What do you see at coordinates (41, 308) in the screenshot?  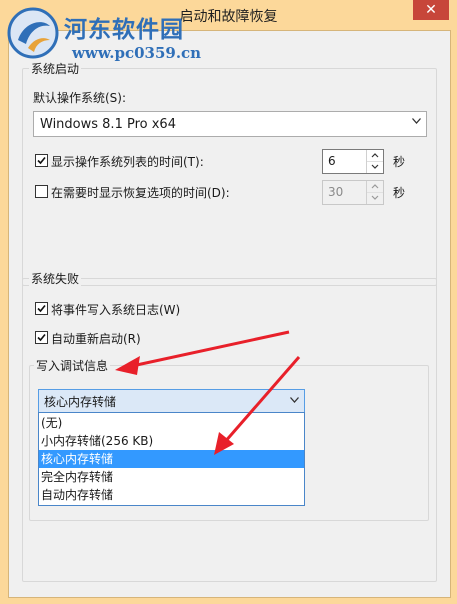 I see `write-event-log-checkbox` at bounding box center [41, 308].